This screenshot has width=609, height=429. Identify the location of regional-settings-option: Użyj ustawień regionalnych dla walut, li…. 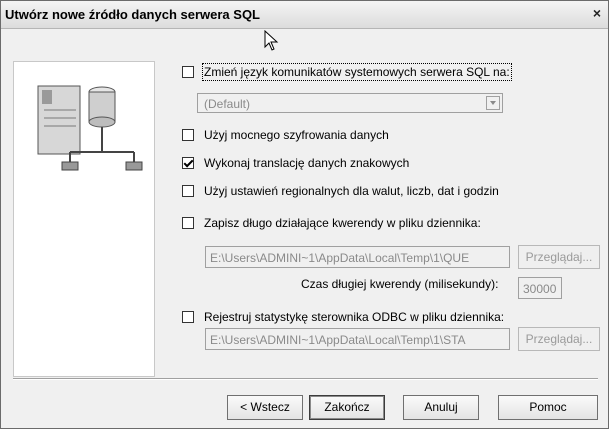
(340, 191).